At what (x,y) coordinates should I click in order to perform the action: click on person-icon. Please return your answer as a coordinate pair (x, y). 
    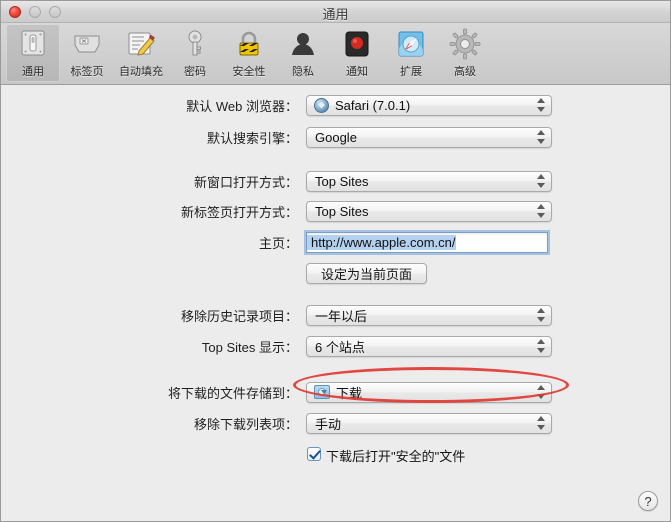
    Looking at the image, I should click on (303, 44).